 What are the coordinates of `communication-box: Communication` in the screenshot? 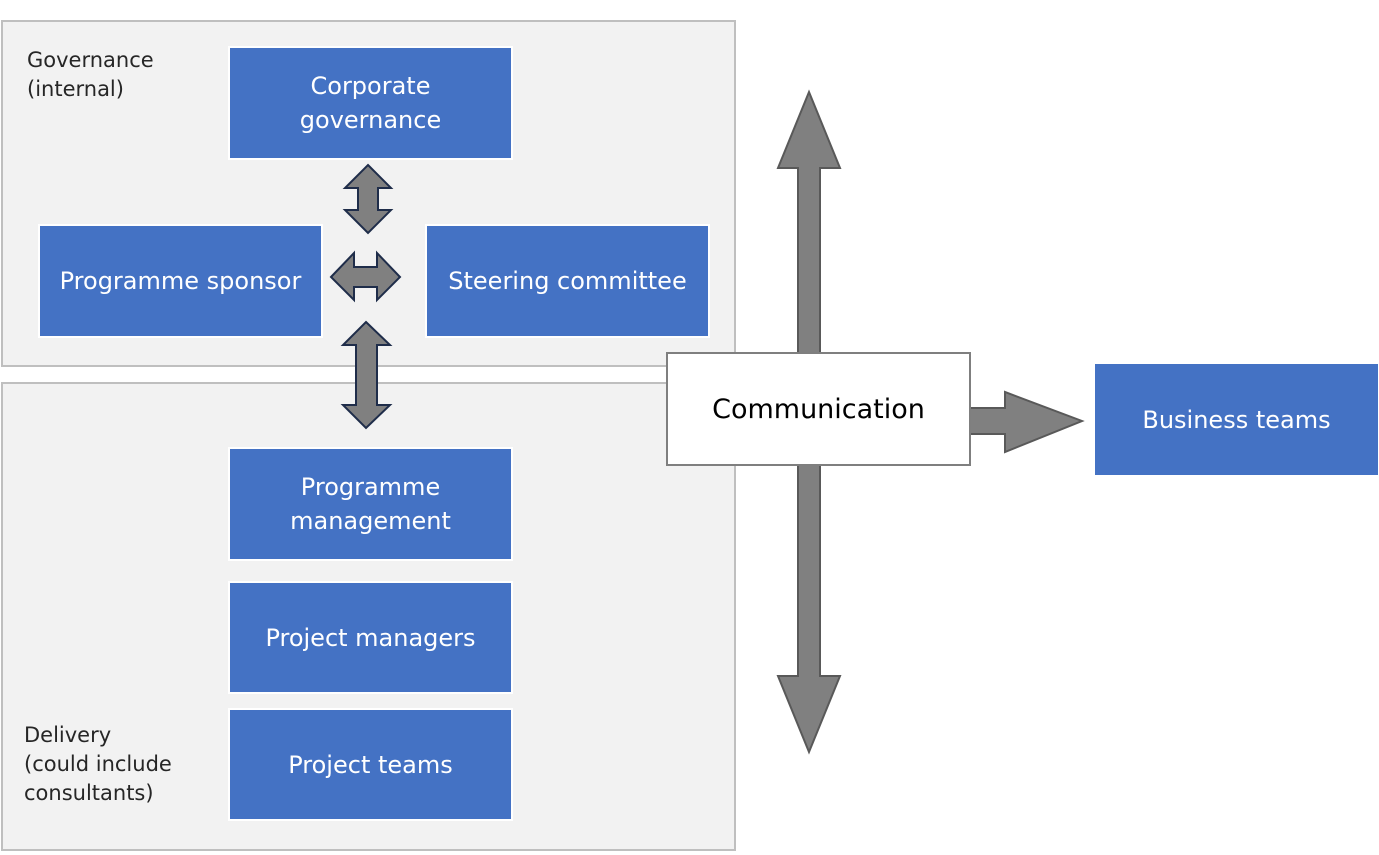 It's located at (818, 409).